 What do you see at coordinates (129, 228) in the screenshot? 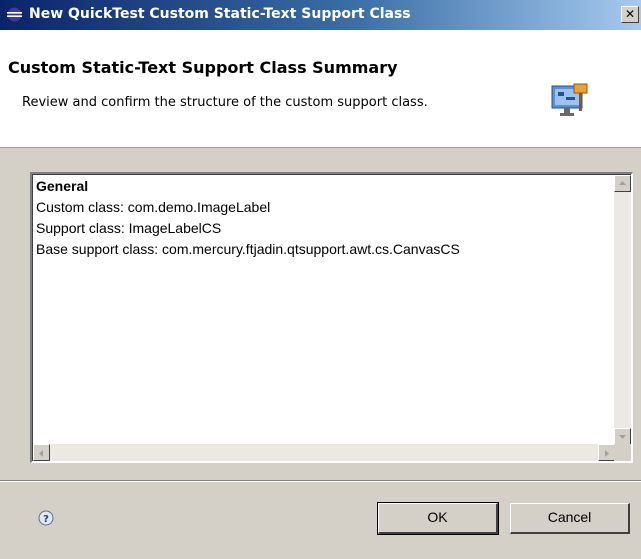
I see `summary-line-support-class: Support class: ImageLabelCS` at bounding box center [129, 228].